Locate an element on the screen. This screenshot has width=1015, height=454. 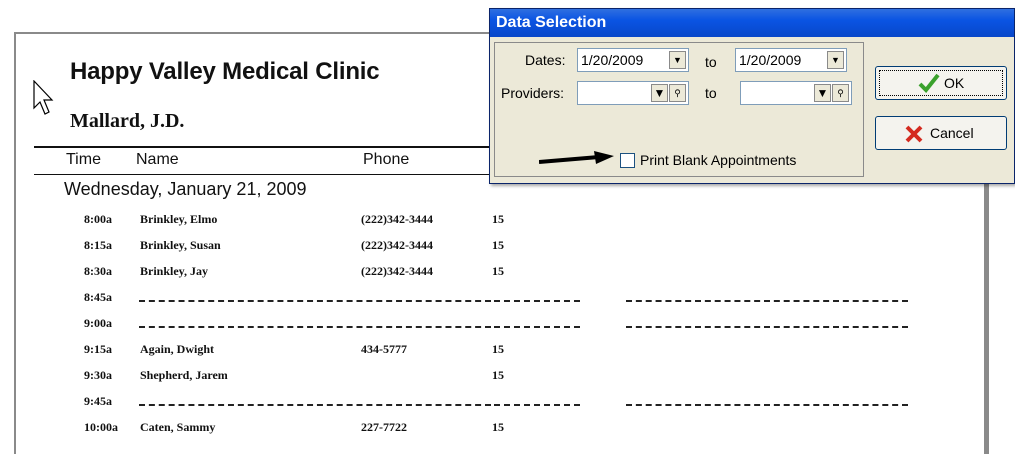
provider-name: Mallard, J.D. is located at coordinates (127, 121).